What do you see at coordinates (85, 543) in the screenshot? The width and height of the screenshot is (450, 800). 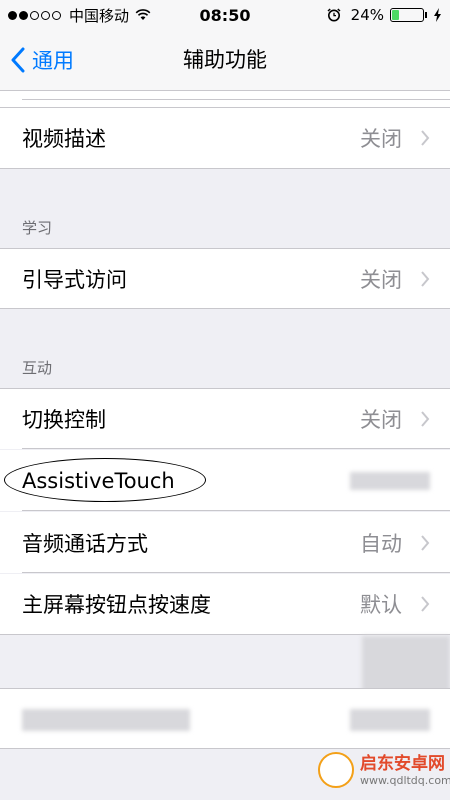 I see `row-label: 音频通话方式` at bounding box center [85, 543].